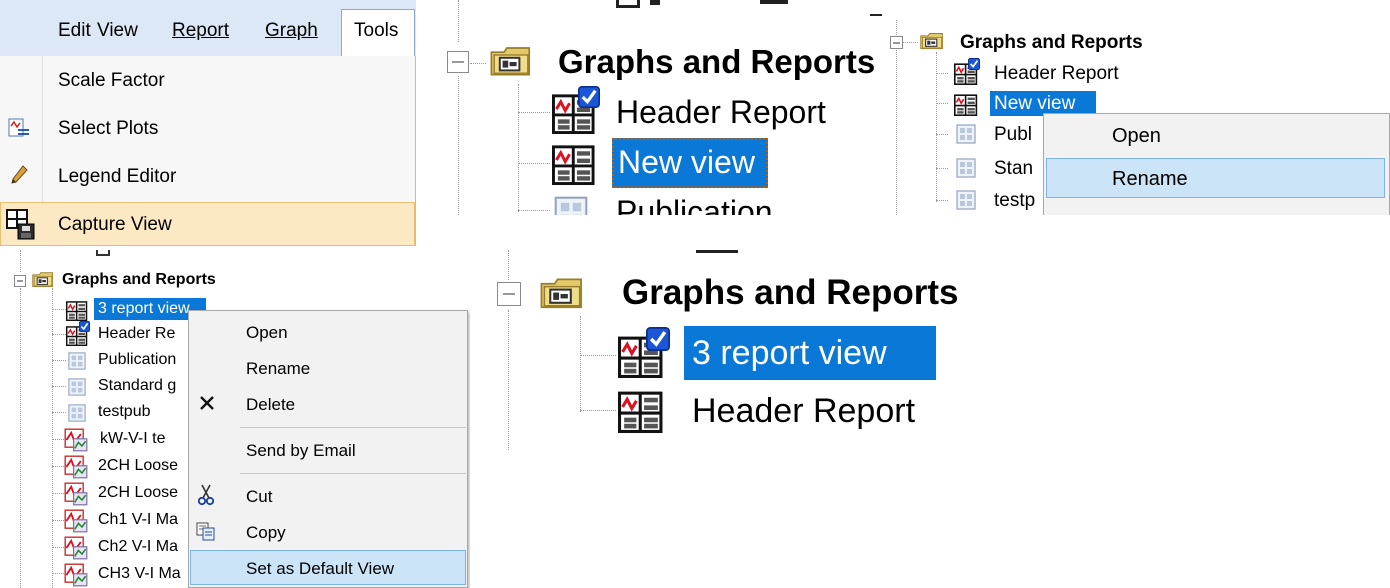 The width and height of the screenshot is (1390, 588). Describe the element at coordinates (1014, 200) in the screenshot. I see `tree-item-testpub: testp` at that location.